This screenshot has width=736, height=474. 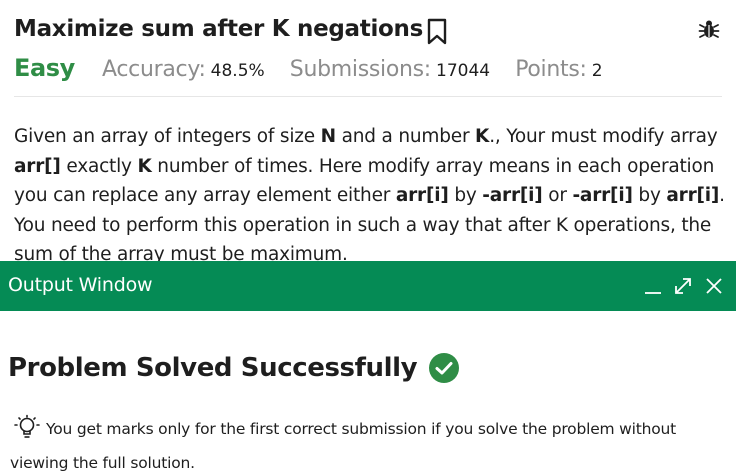 What do you see at coordinates (360, 69) in the screenshot?
I see `submissions-label: Submissions:` at bounding box center [360, 69].